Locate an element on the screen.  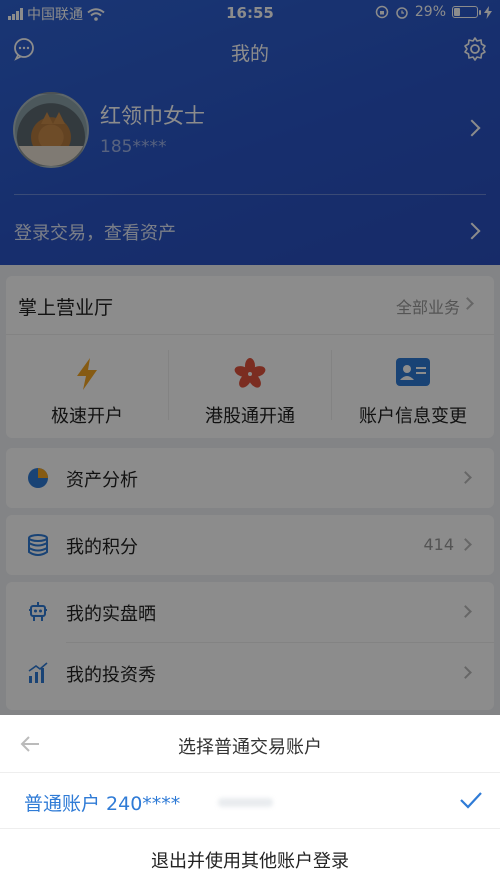
sheet-header: 选择普通交易账户 is located at coordinates (250, 744).